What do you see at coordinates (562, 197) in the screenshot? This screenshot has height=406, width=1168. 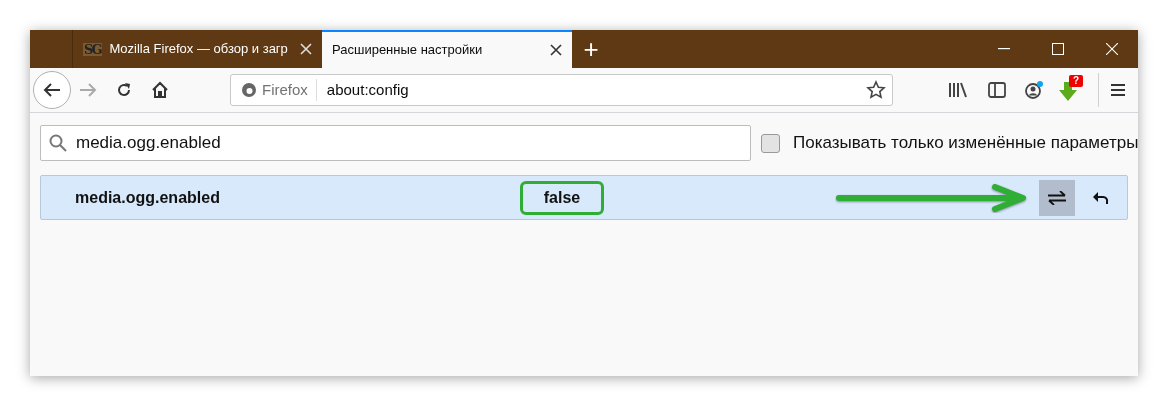 I see `preference-value: false` at bounding box center [562, 197].